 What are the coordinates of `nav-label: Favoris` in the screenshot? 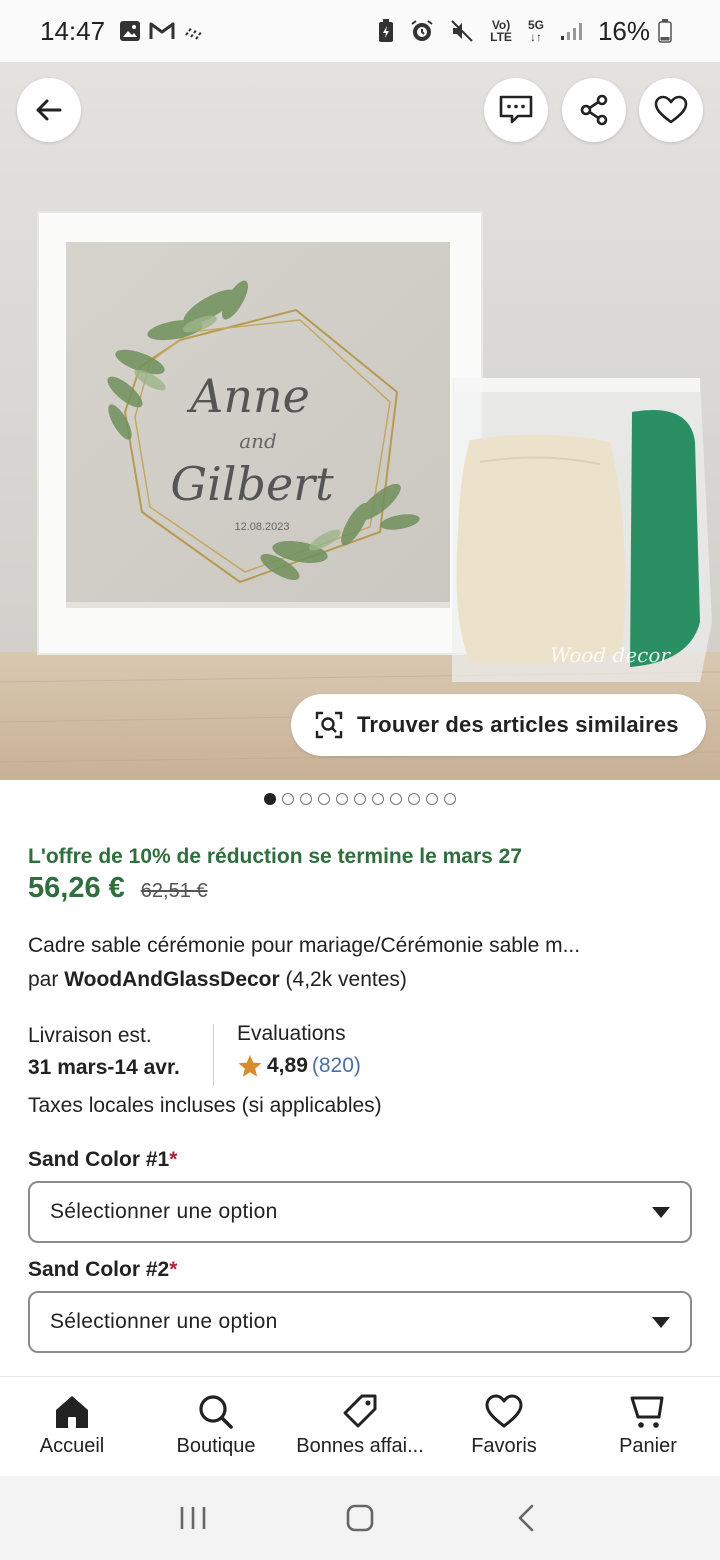 It's located at (504, 1446).